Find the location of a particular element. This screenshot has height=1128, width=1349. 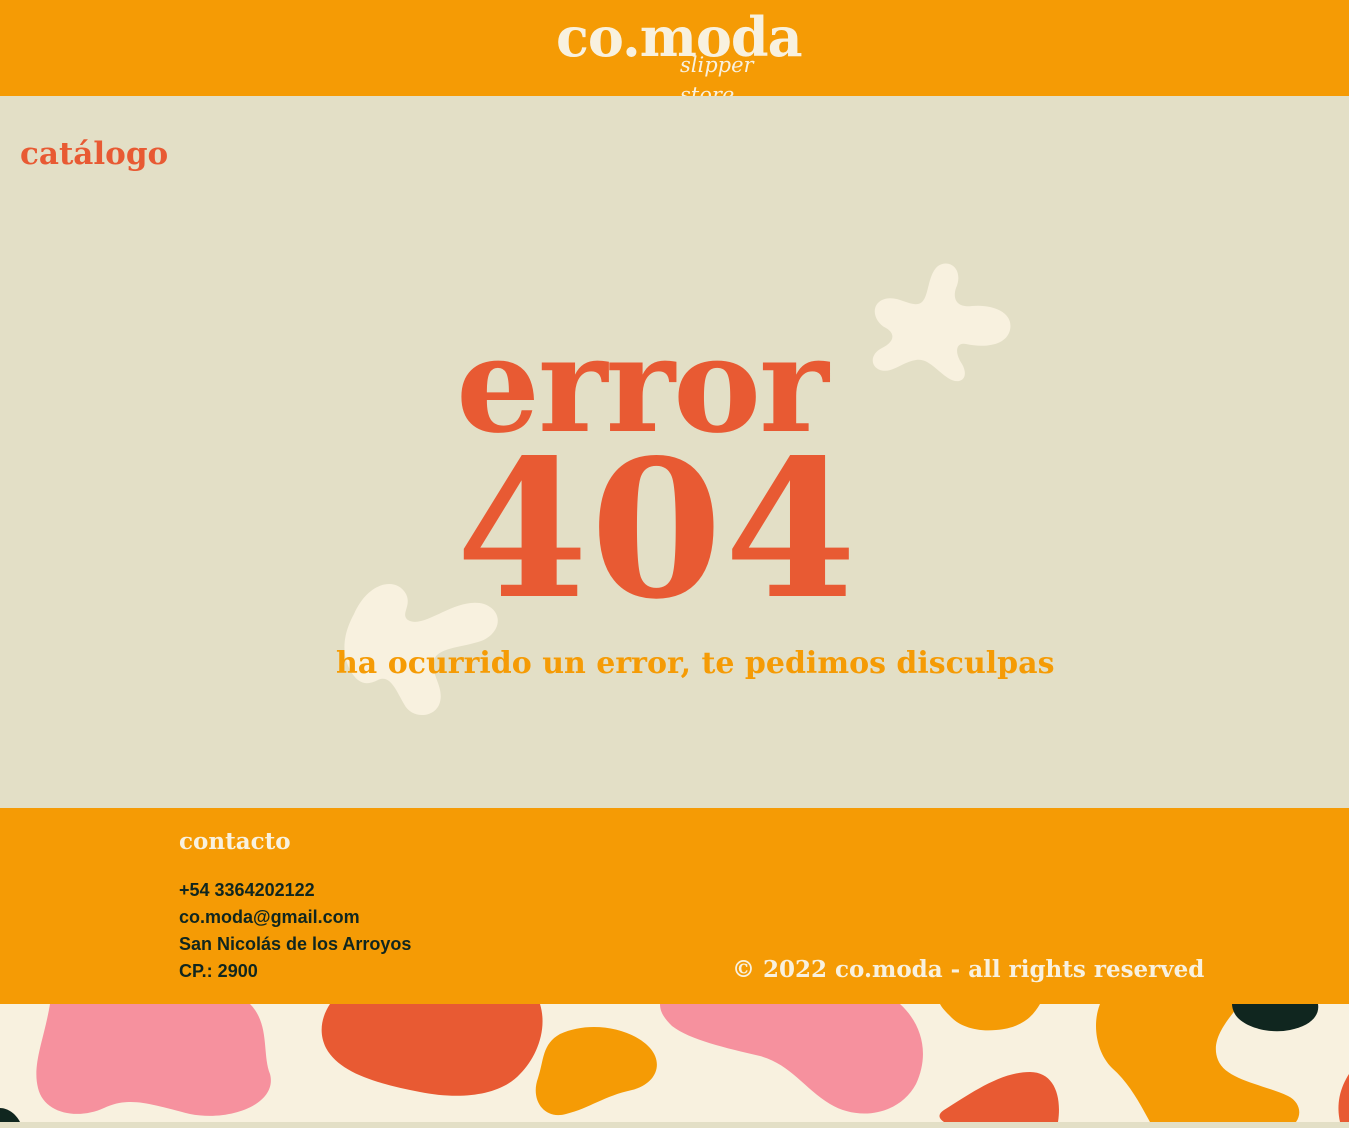

brand-logo: co.moda slipper store is located at coordinates (679, 54).